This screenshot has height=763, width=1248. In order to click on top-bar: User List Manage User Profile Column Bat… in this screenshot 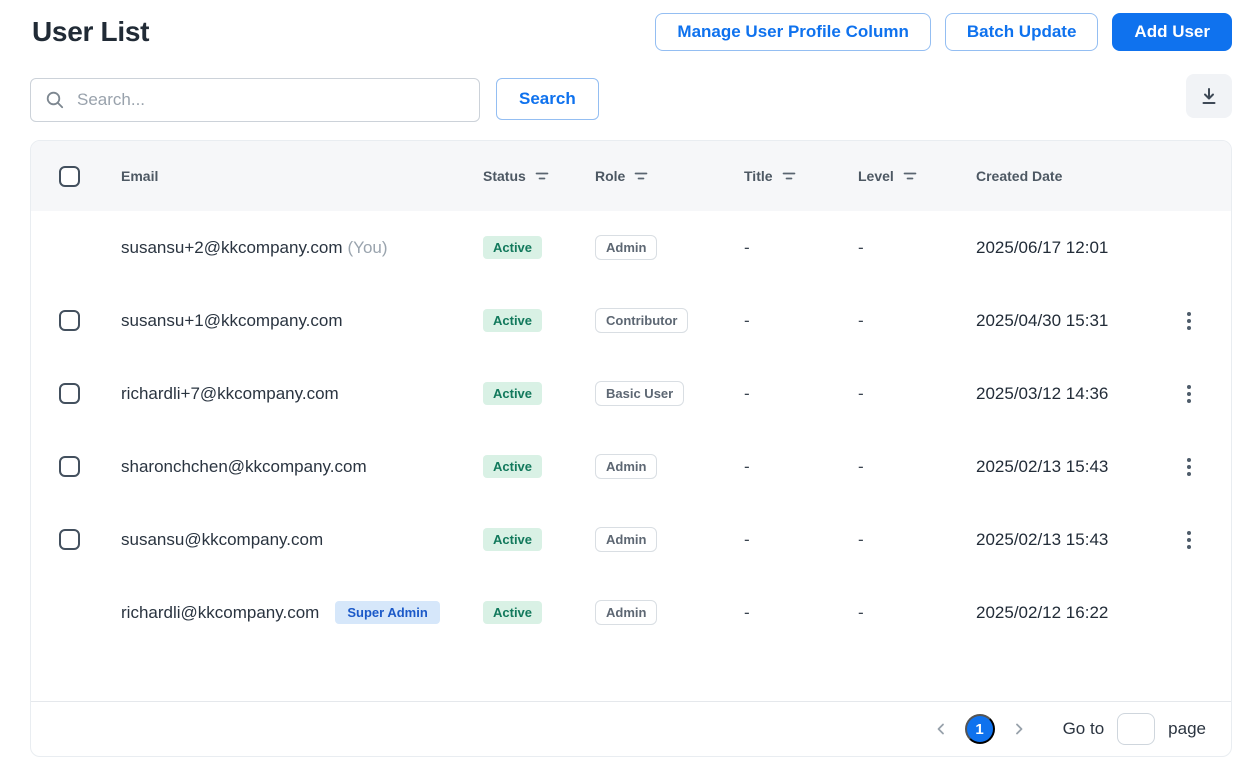, I will do `click(624, 25)`.